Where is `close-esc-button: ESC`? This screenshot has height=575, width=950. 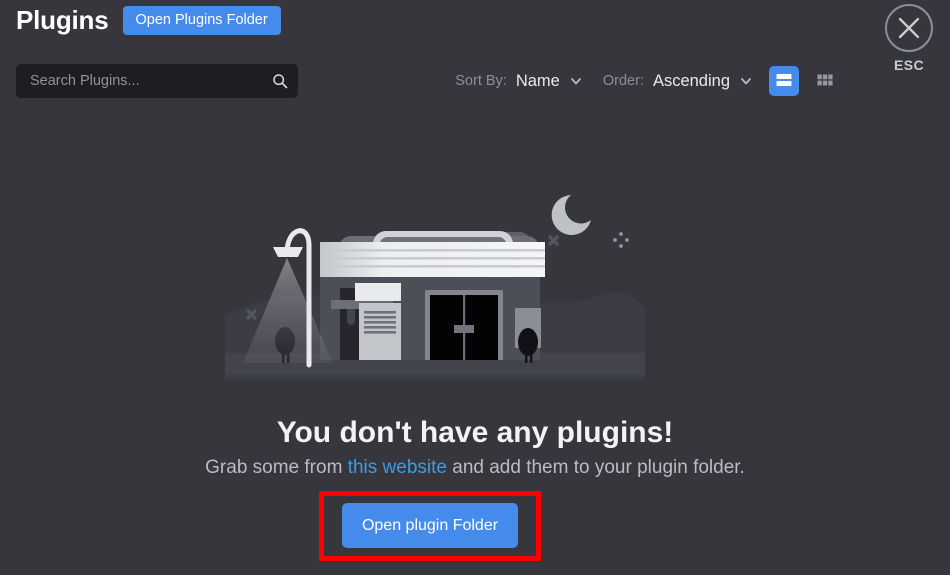 close-esc-button: ESC is located at coordinates (909, 38).